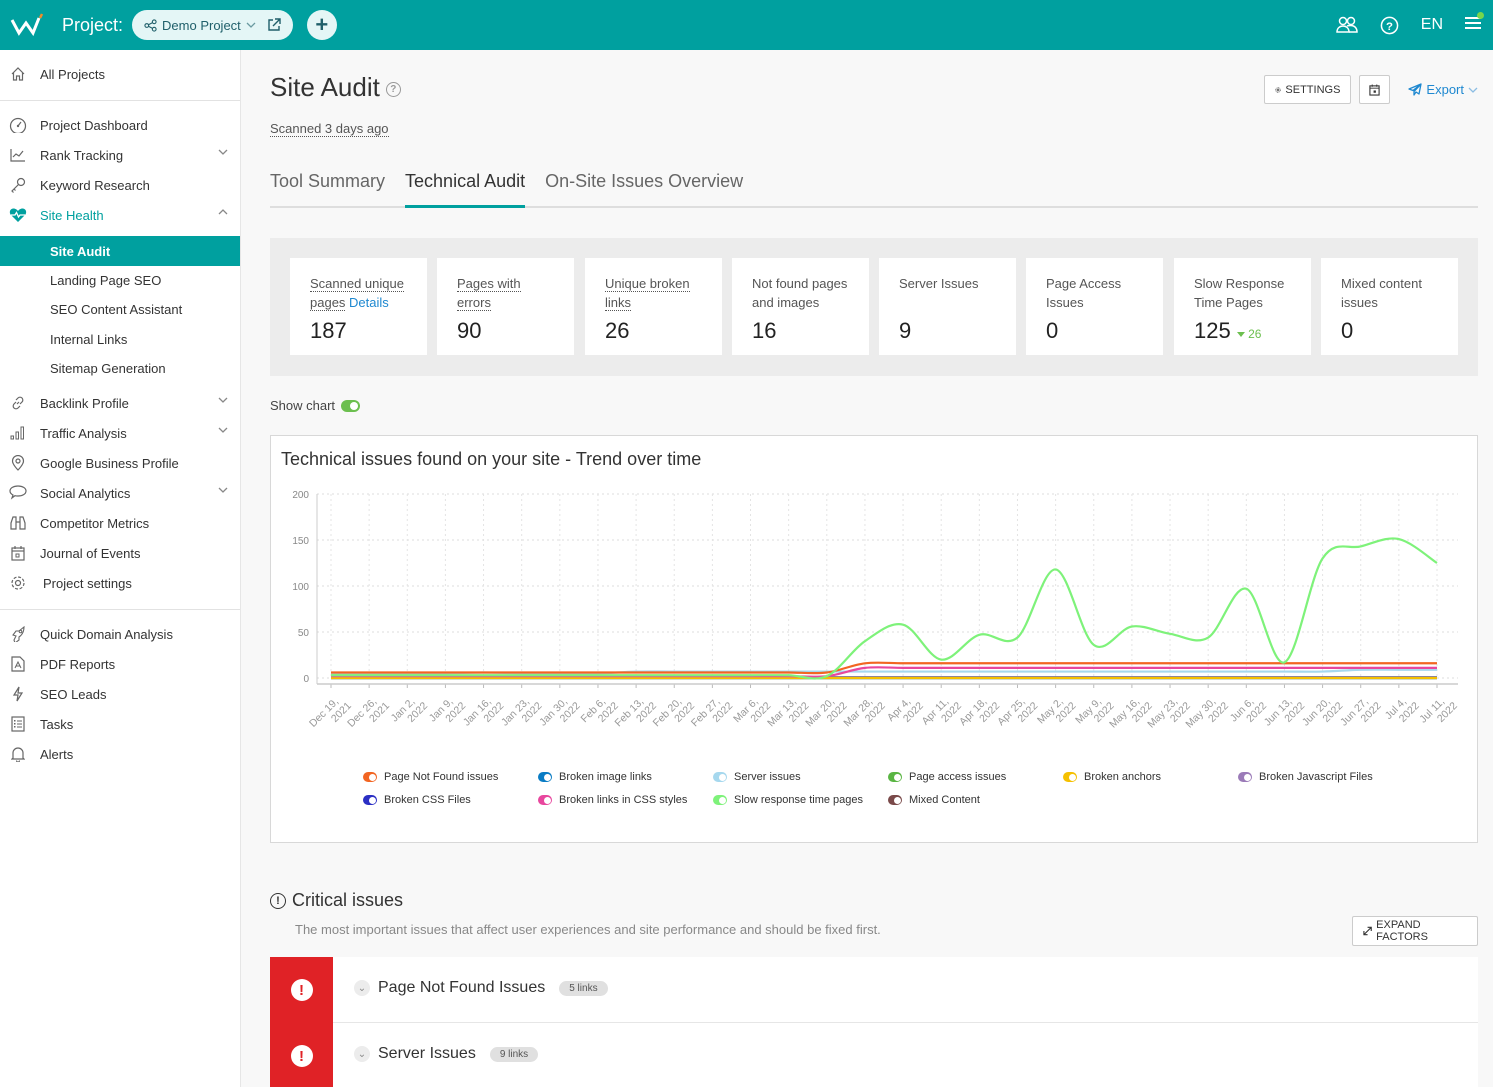 This screenshot has width=1493, height=1087. I want to click on logo-icon, so click(27, 25).